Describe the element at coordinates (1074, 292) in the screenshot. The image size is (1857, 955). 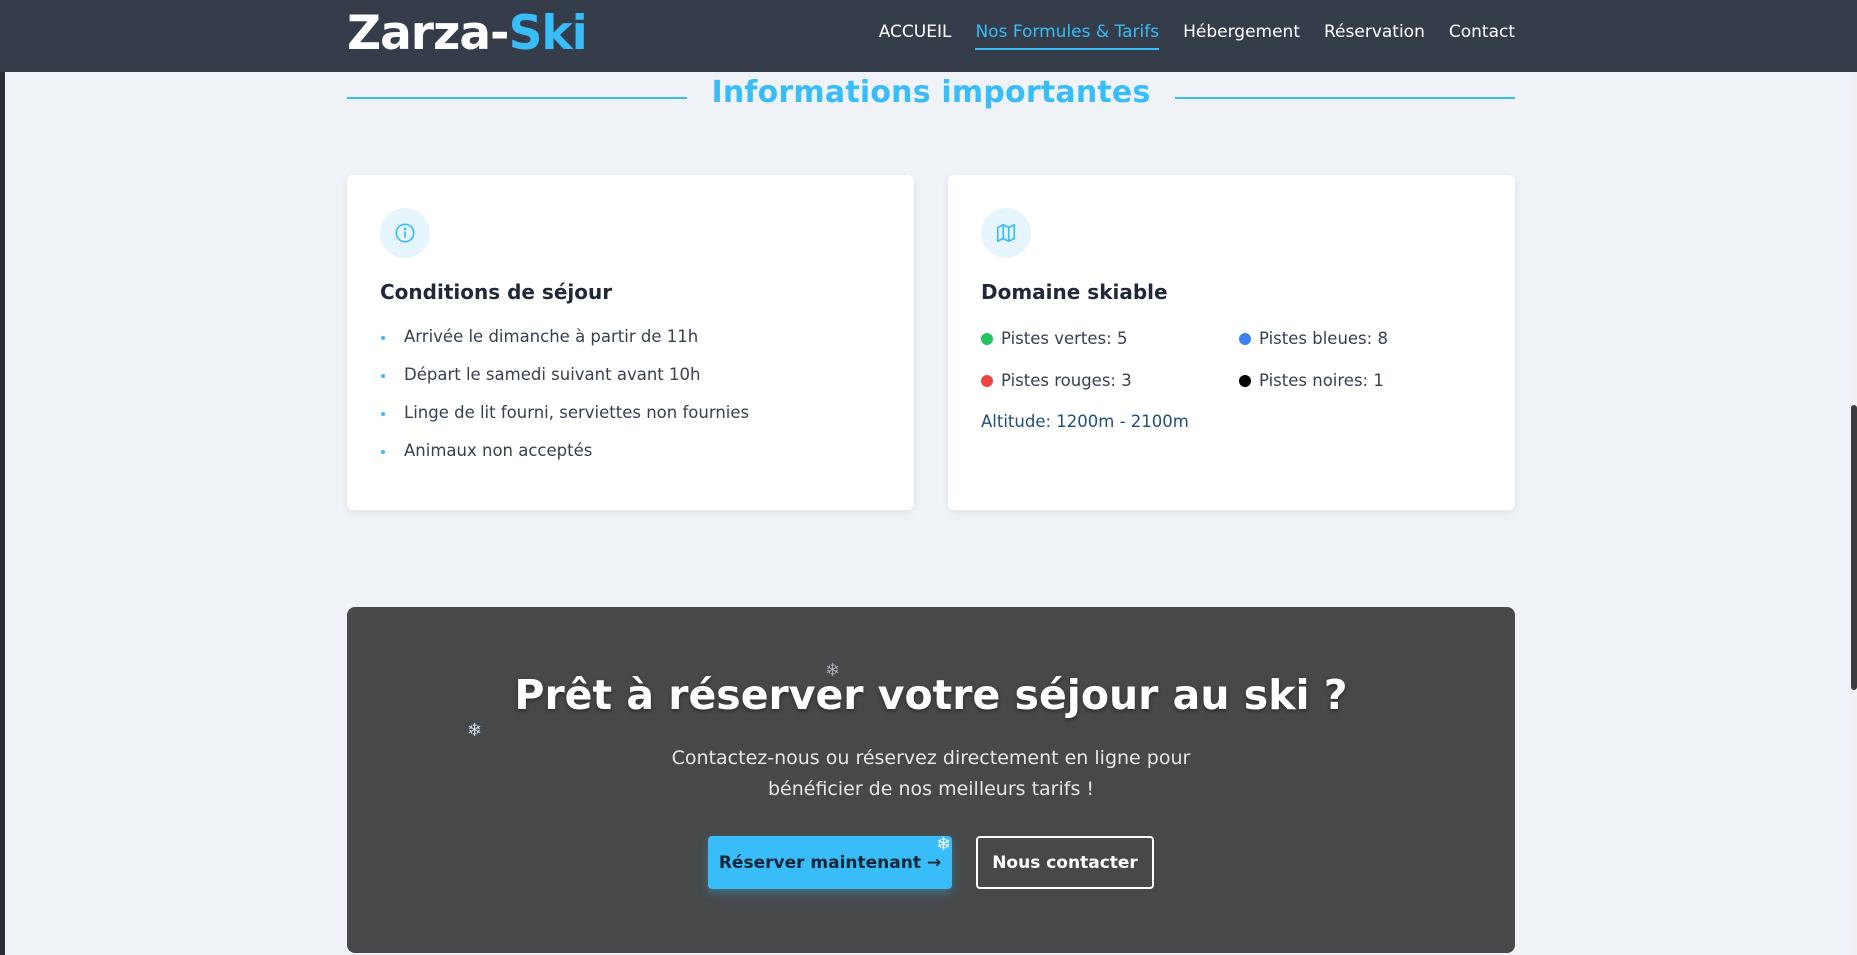
I see `domaine-title: Domaine skiable` at that location.